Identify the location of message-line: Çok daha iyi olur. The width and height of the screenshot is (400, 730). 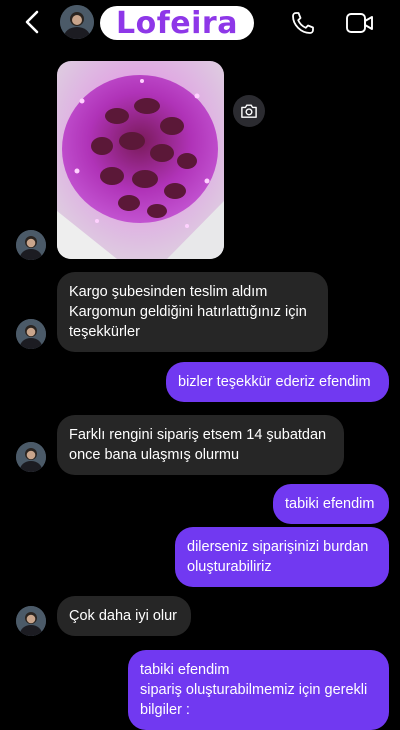
(123, 616).